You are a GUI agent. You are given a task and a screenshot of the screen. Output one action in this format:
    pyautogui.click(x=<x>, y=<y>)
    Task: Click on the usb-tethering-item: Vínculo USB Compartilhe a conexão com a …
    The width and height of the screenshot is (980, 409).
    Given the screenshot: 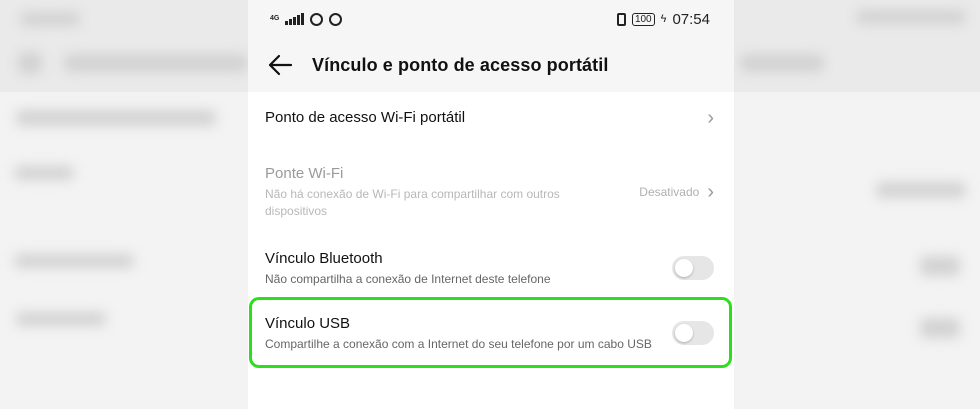 What is the action you would take?
    pyautogui.click(x=491, y=333)
    